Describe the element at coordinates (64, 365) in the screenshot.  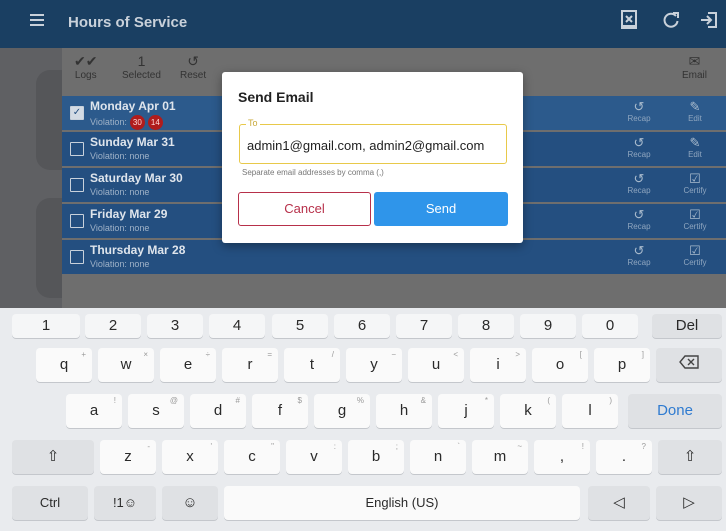
I see `key-q: q +` at that location.